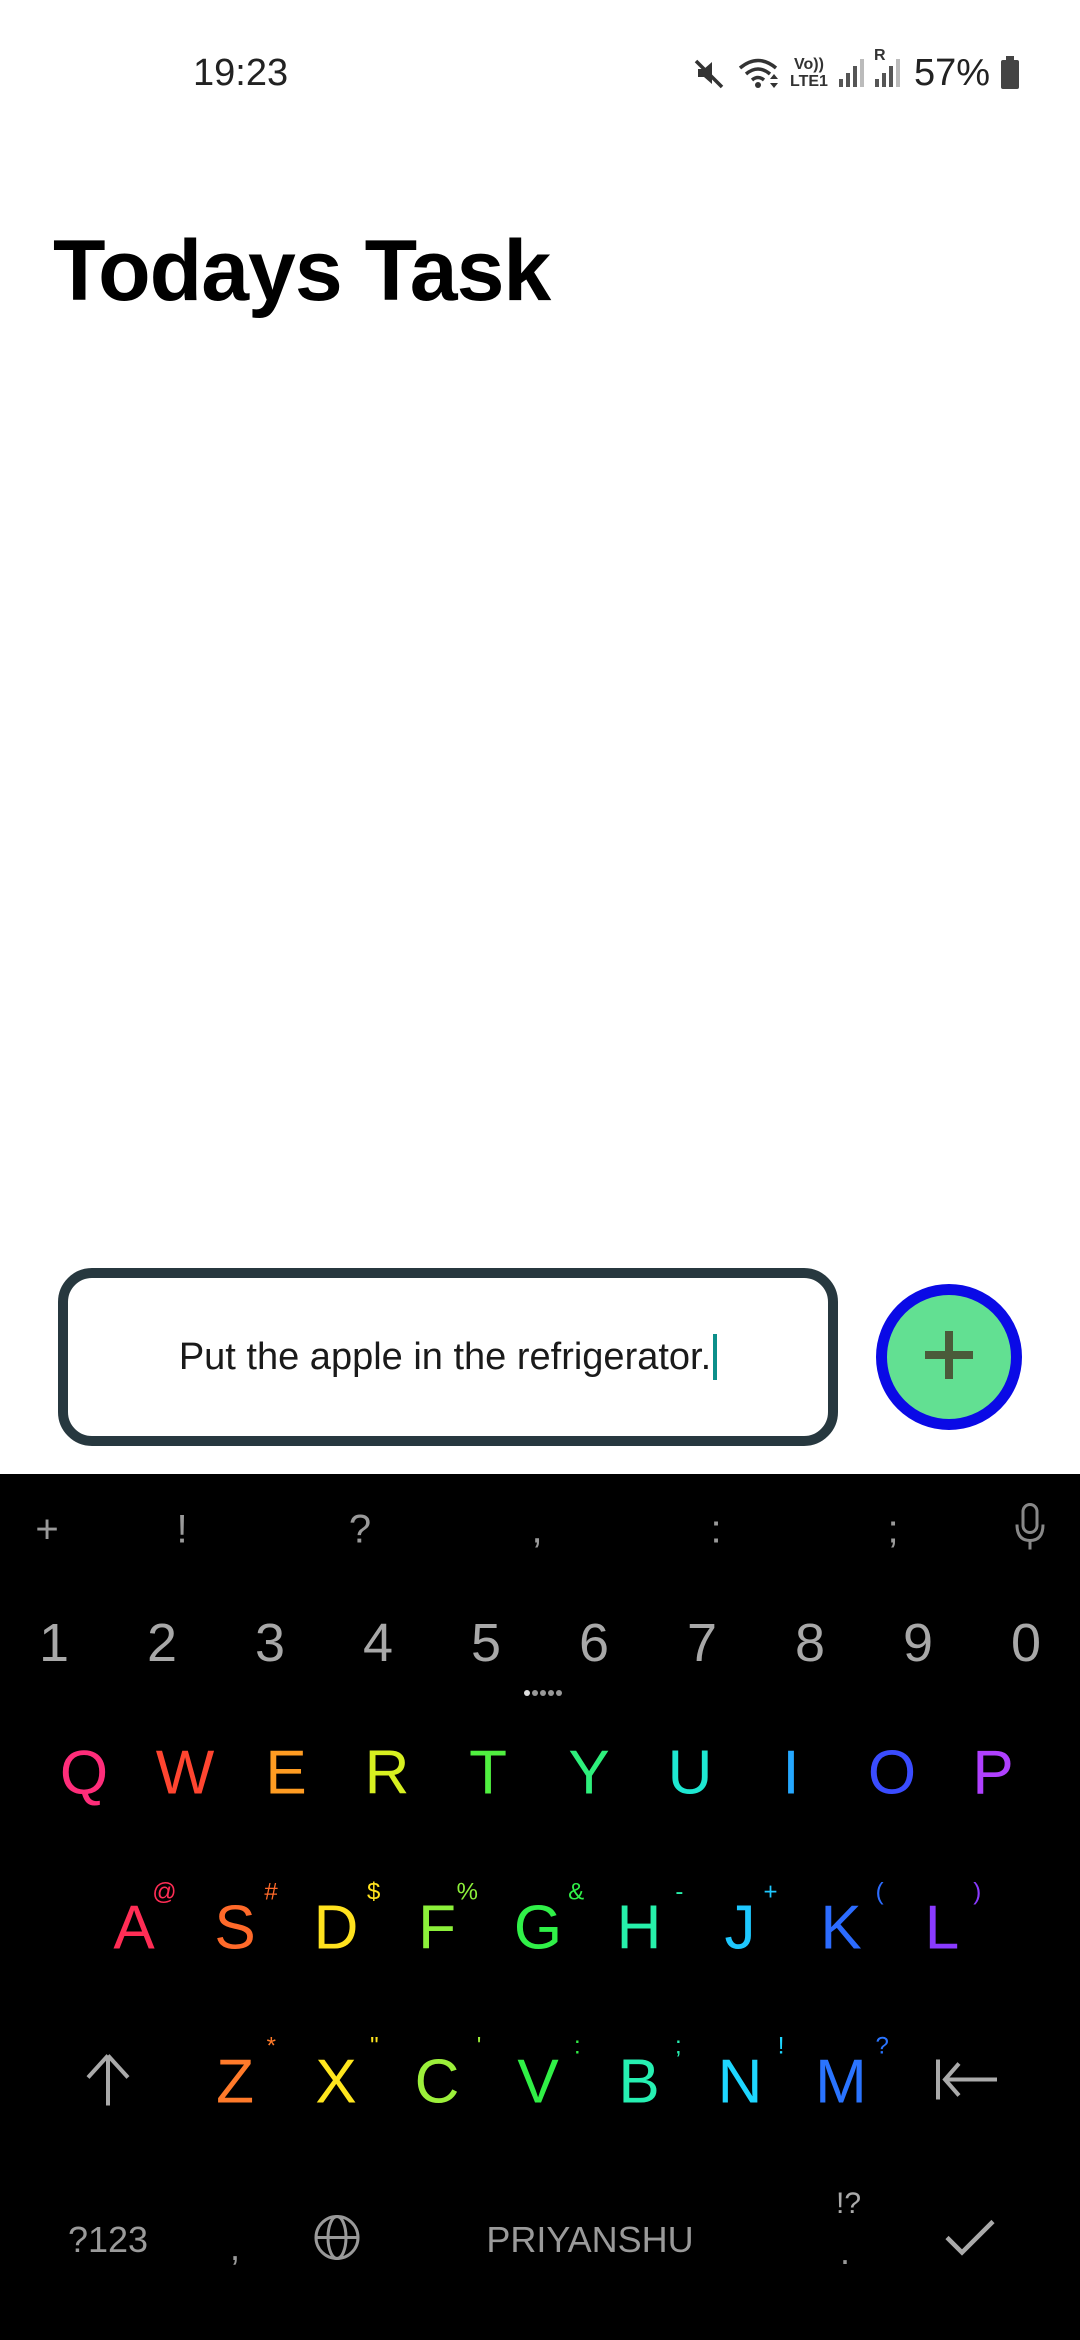  I want to click on number-key: 8, so click(810, 1643).